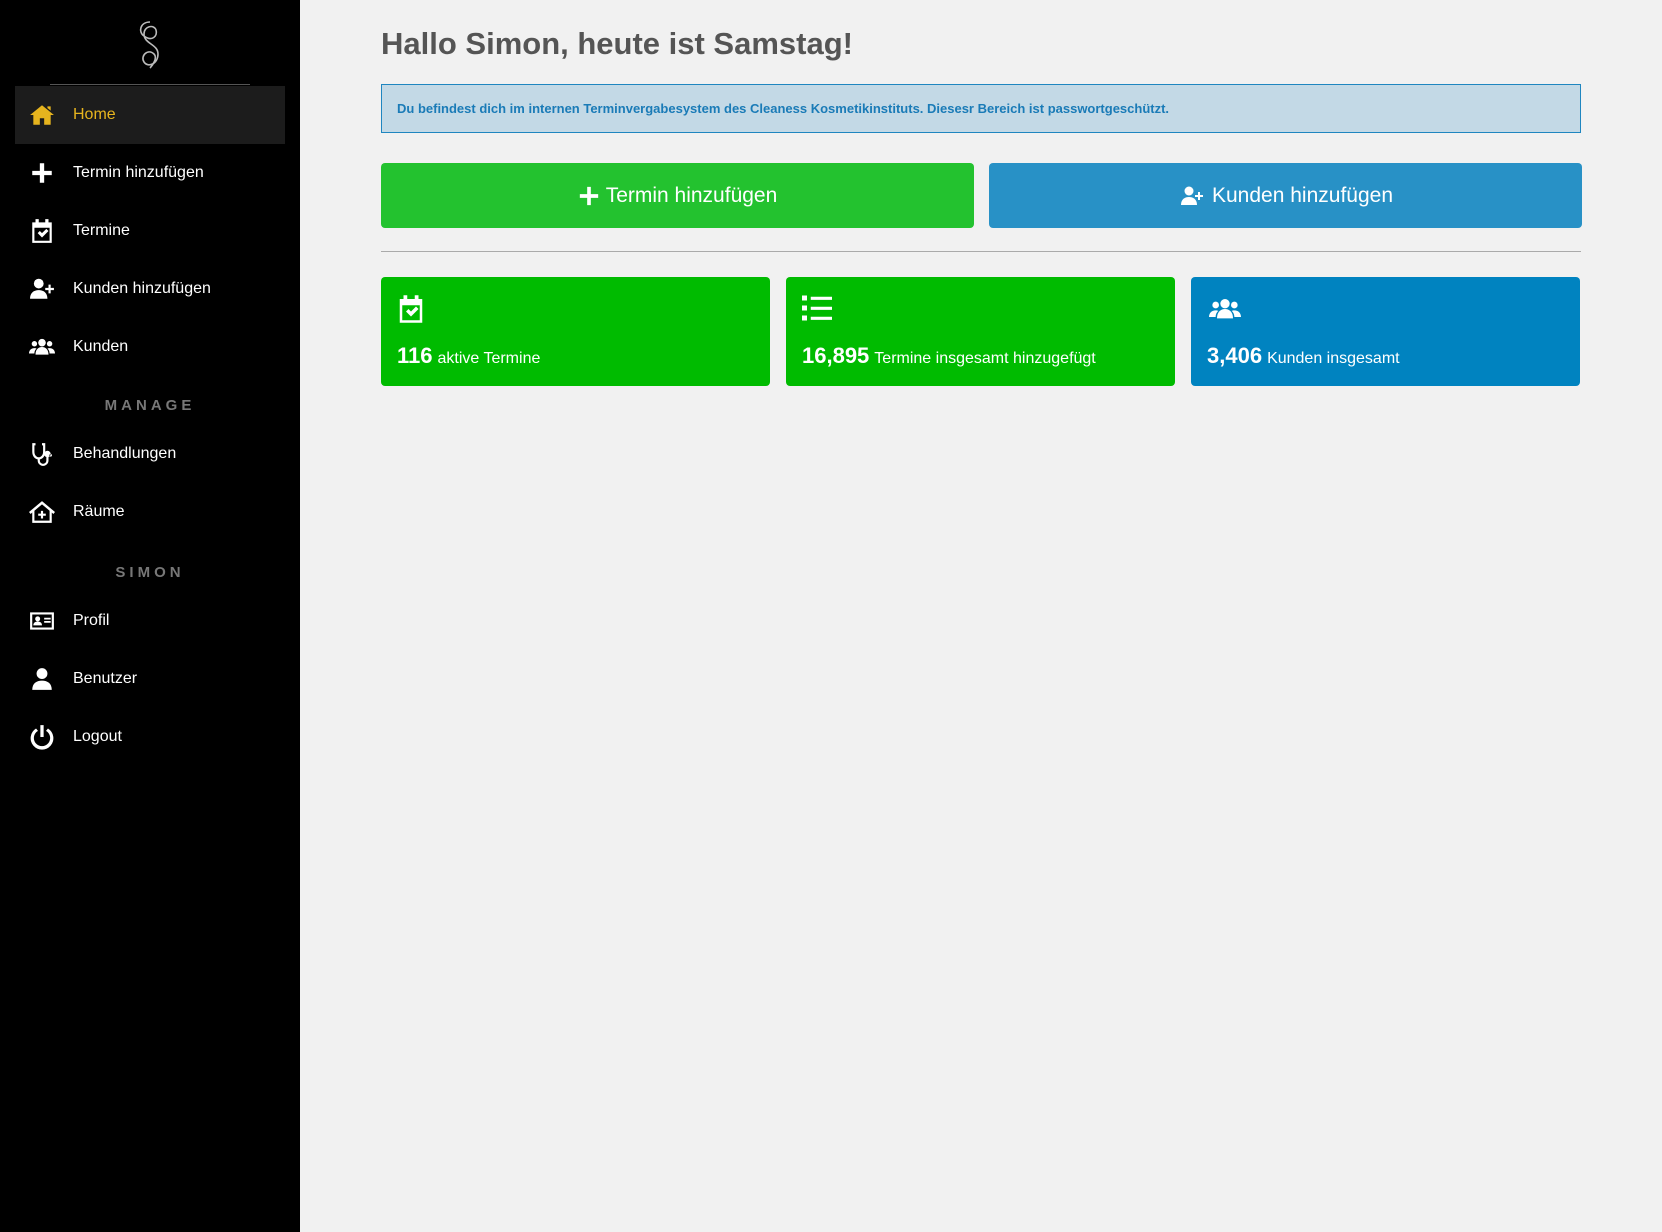  What do you see at coordinates (42, 621) in the screenshot?
I see `id-card-icon` at bounding box center [42, 621].